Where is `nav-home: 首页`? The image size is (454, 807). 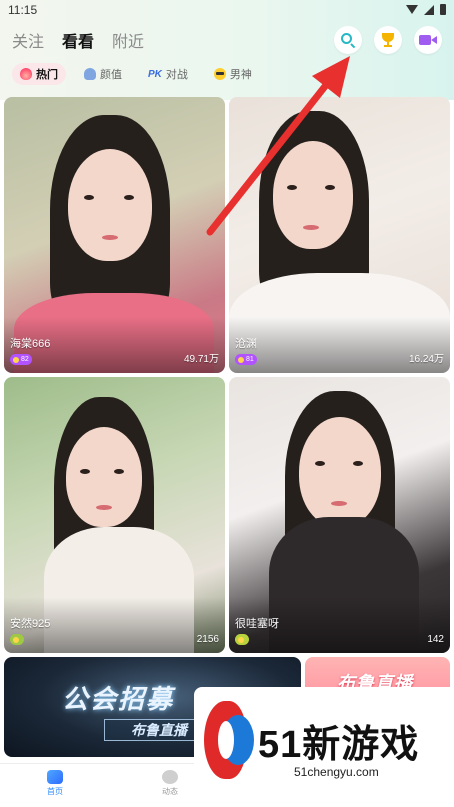 nav-home: 首页 is located at coordinates (55, 783).